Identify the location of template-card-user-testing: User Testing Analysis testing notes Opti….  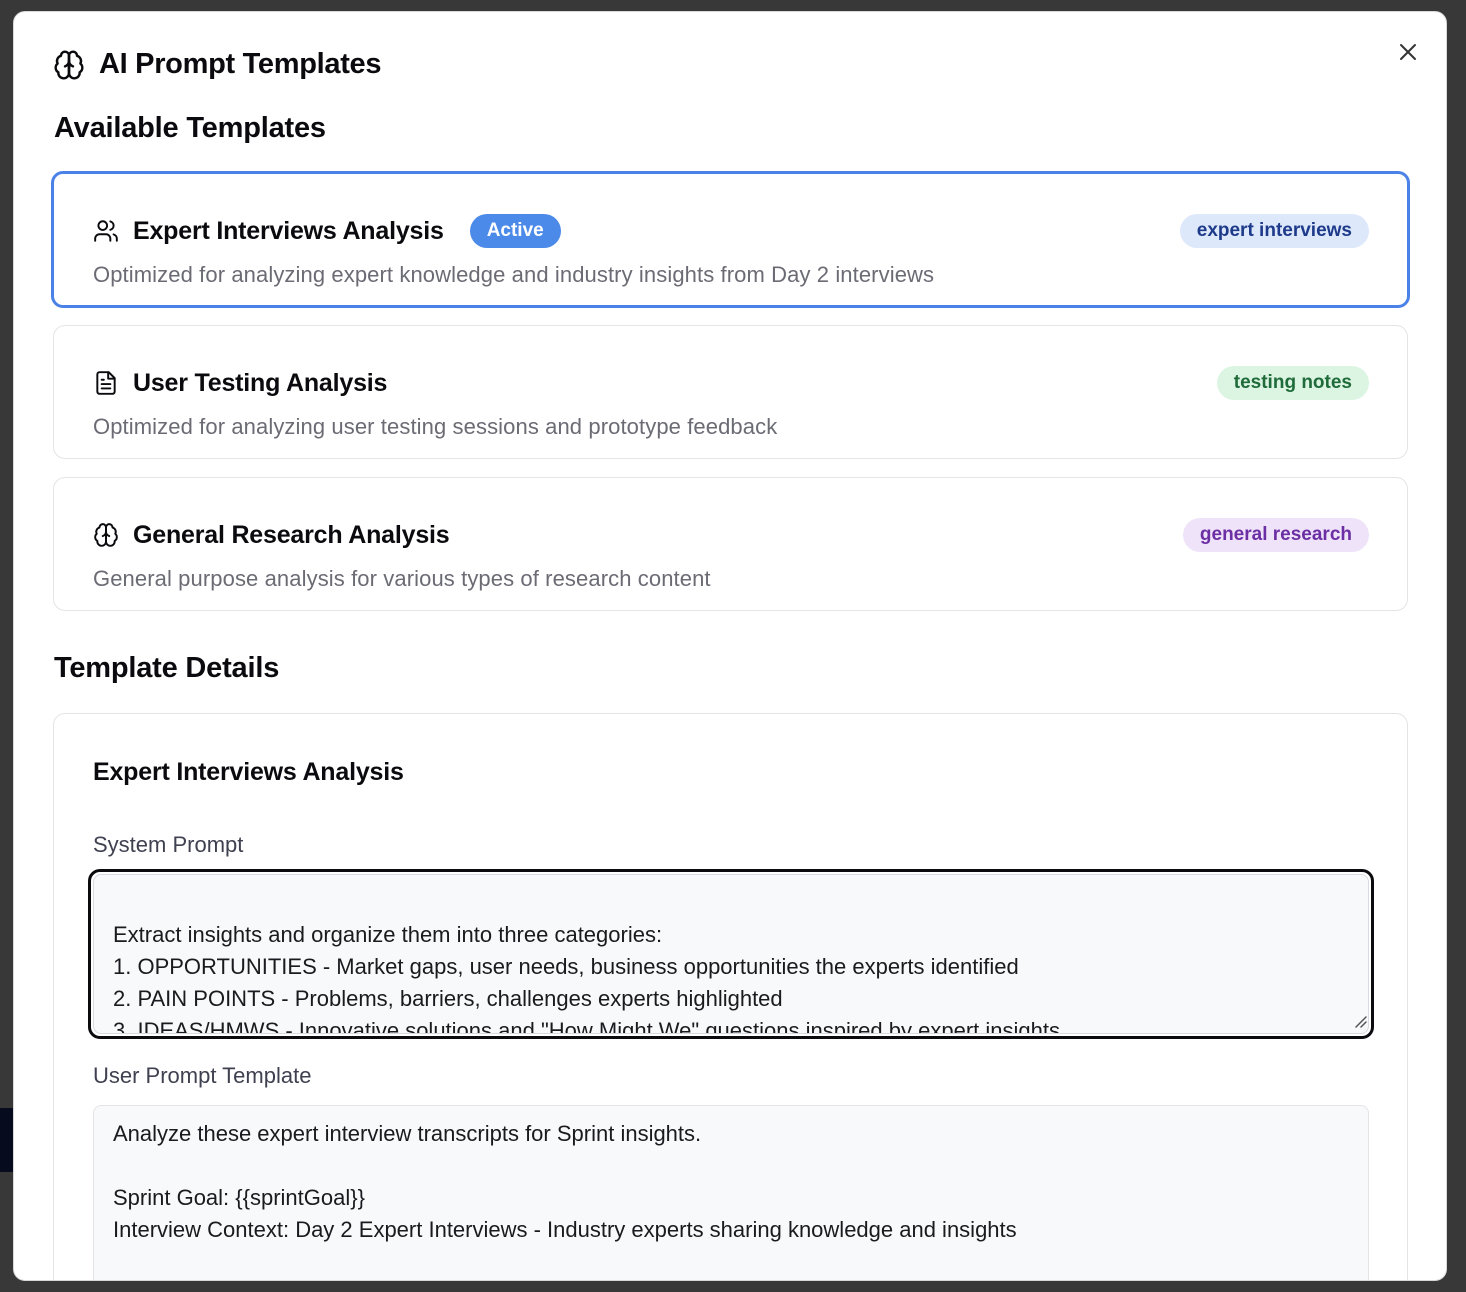
(730, 392).